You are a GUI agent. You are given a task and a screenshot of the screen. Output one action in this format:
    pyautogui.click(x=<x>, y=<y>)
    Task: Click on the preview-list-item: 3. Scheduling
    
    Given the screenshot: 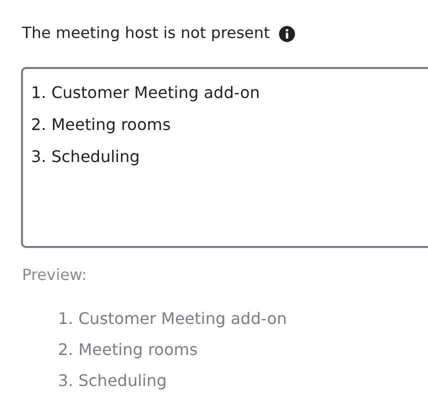 What is the action you would take?
    pyautogui.click(x=112, y=380)
    